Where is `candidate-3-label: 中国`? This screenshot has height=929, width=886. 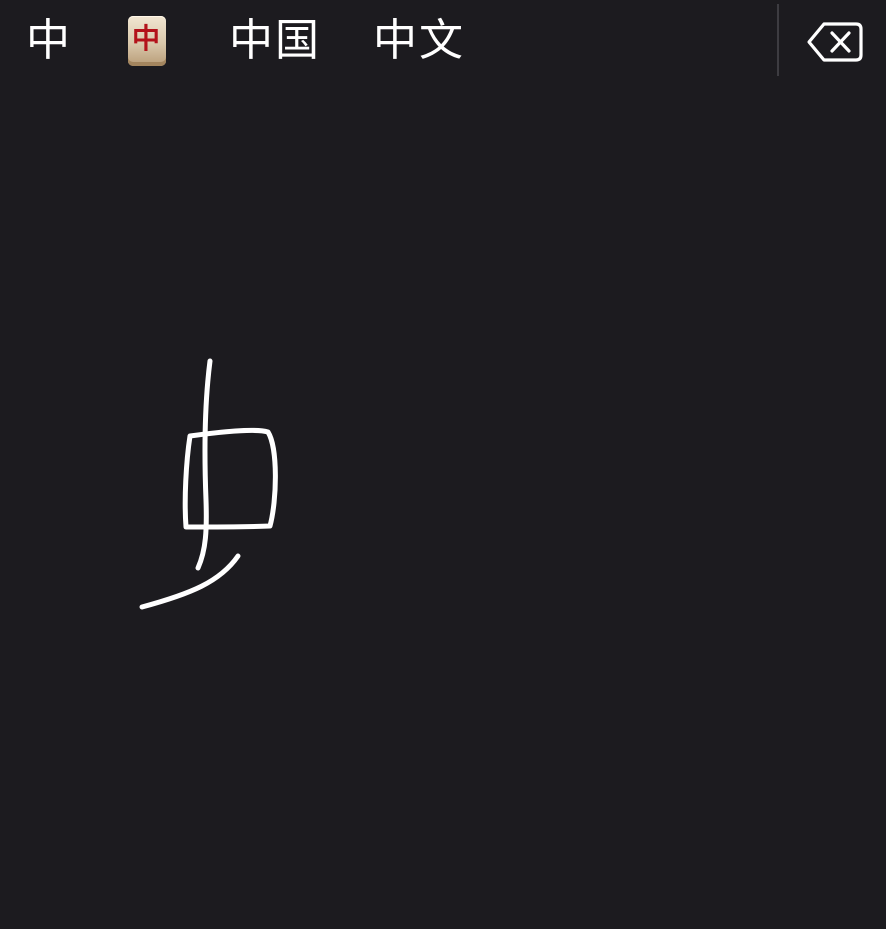 candidate-3-label: 中国 is located at coordinates (275, 40).